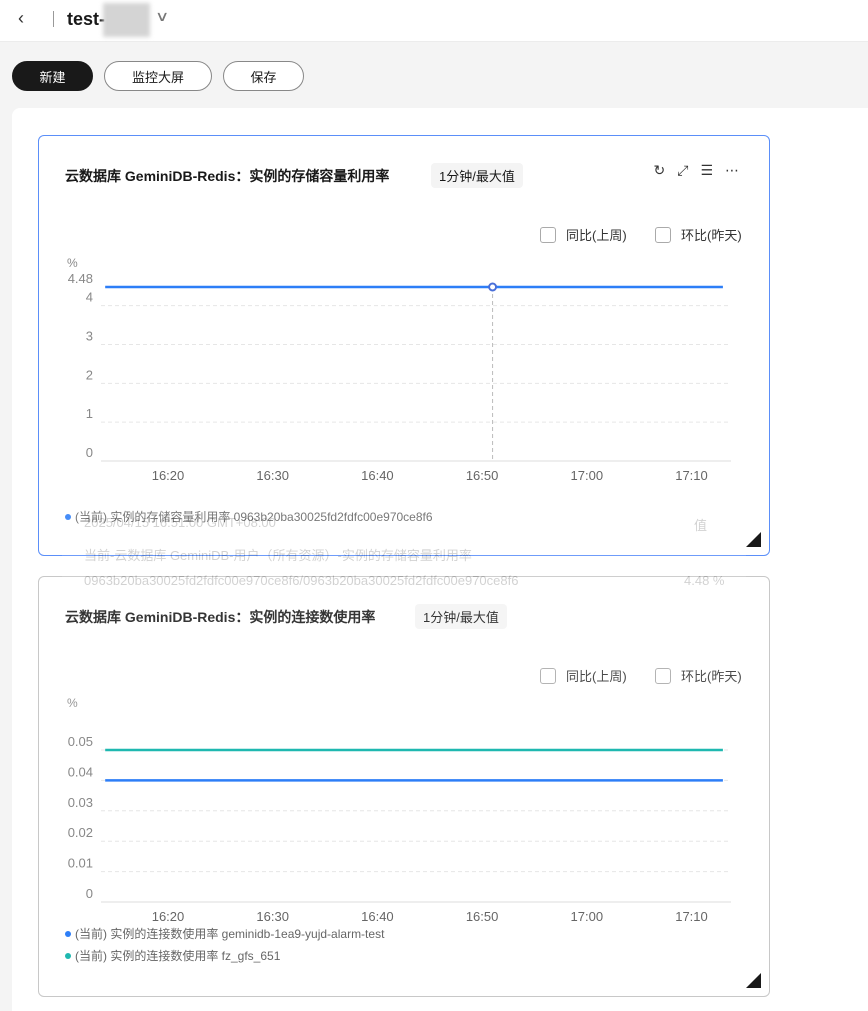 The image size is (868, 1011). I want to click on y-tick-label: 1, so click(89, 413).